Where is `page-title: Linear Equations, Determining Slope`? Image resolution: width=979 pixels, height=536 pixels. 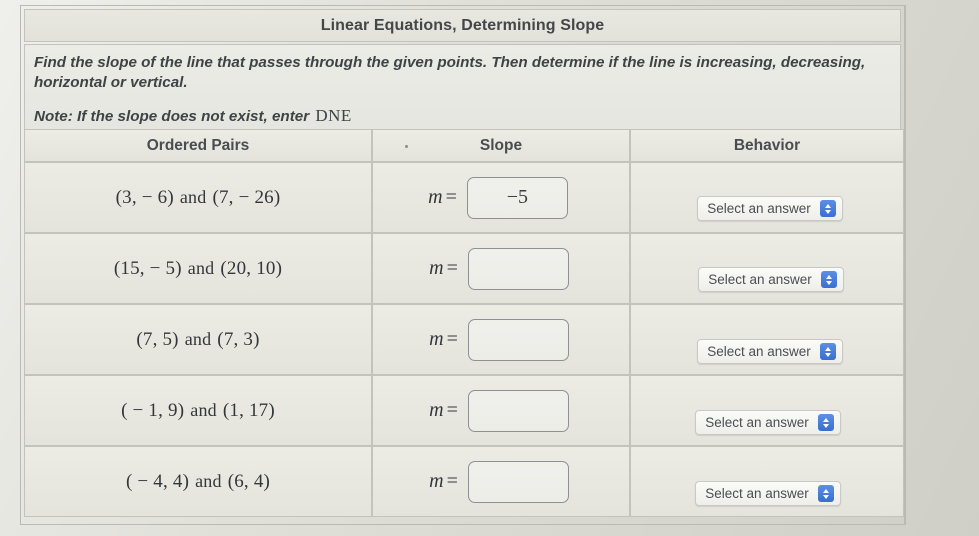
page-title: Linear Equations, Determining Slope is located at coordinates (462, 25).